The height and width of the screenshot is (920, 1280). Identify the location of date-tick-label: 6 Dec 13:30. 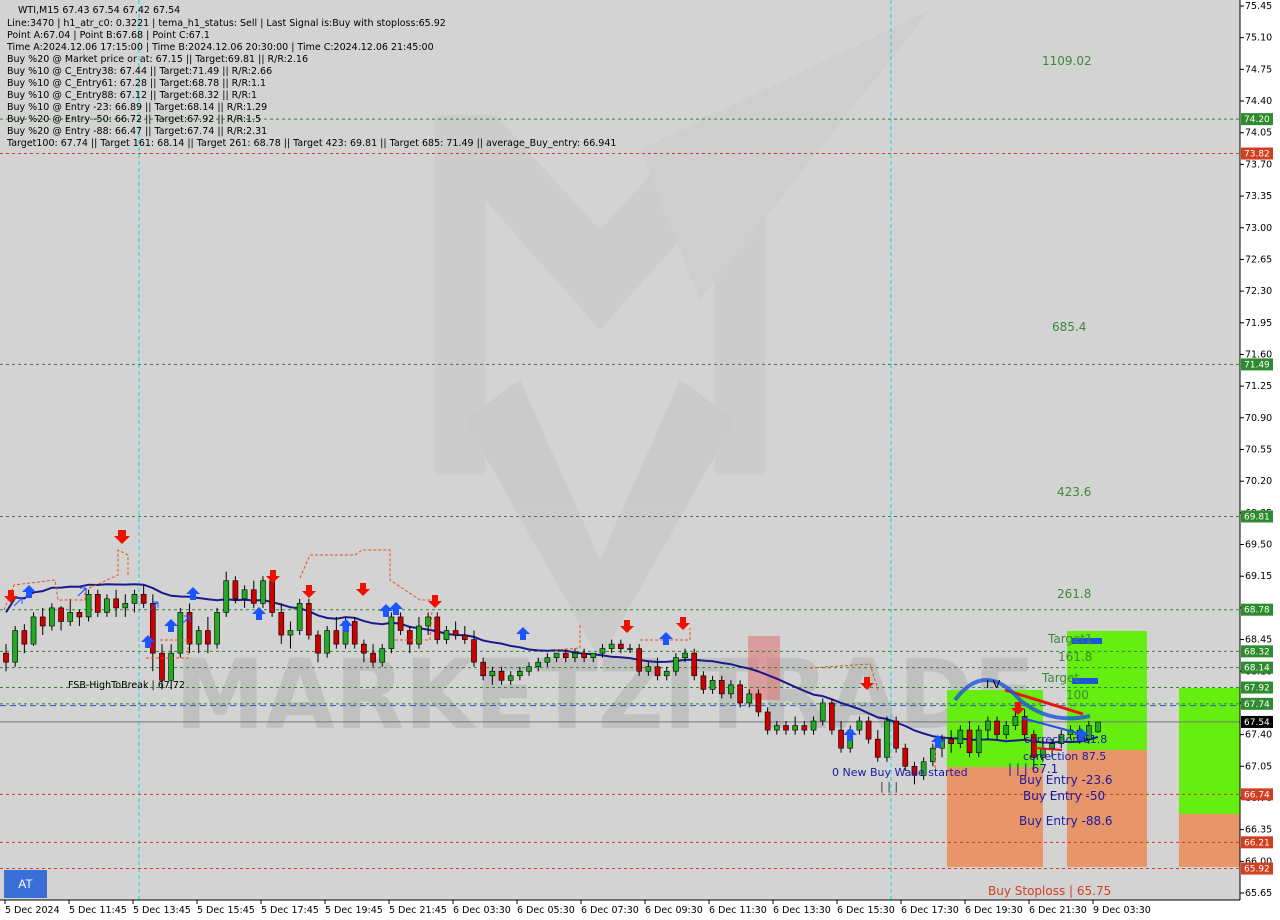
(802, 910).